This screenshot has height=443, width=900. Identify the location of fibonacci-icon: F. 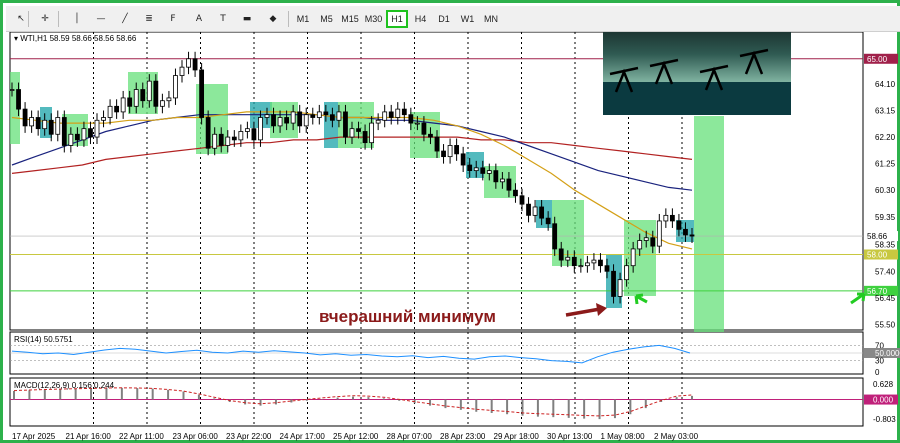
(173, 19).